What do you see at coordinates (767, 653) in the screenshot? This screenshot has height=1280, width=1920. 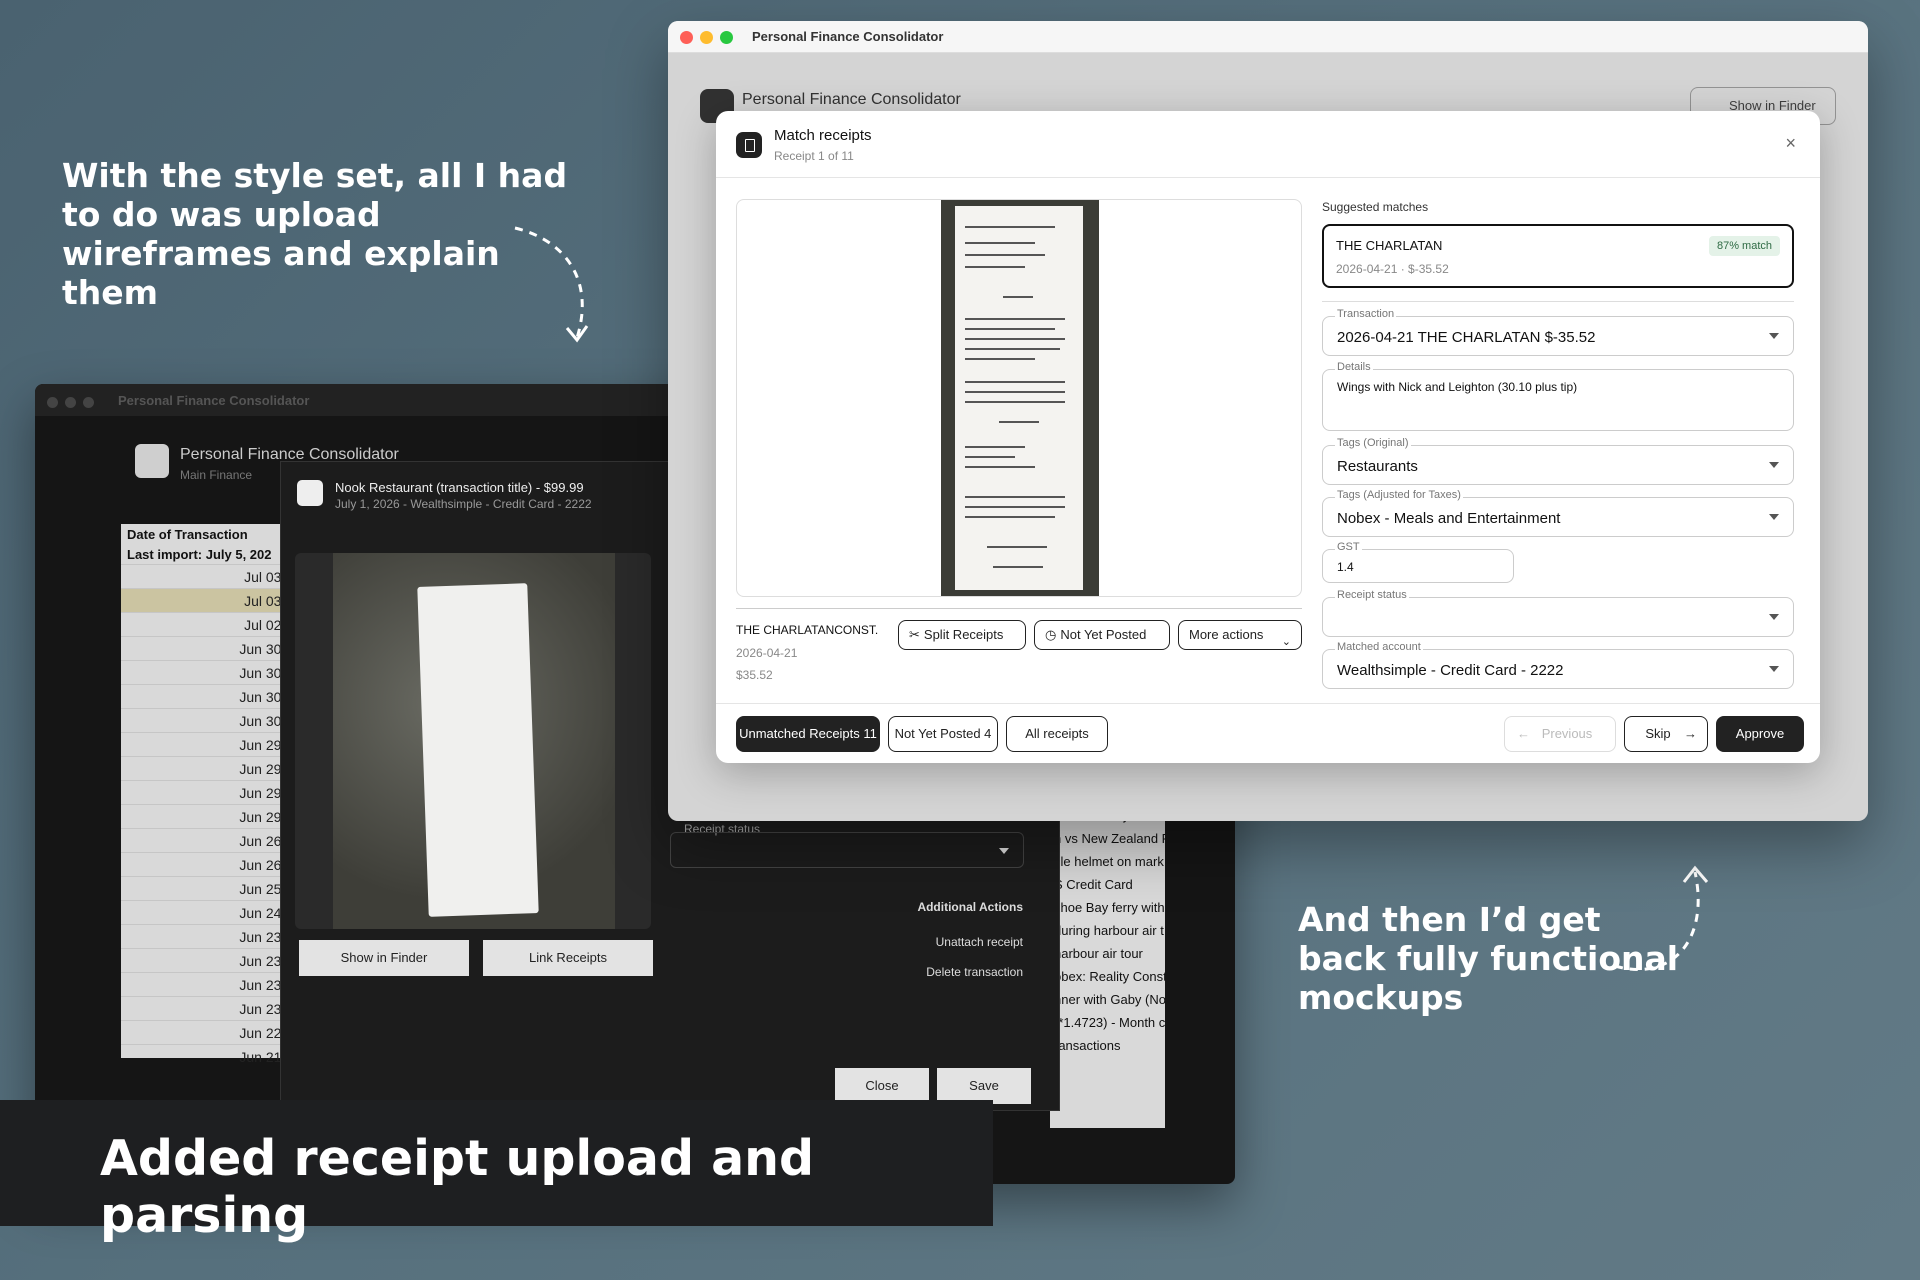 I see `receipt-date: 2026-04-21` at bounding box center [767, 653].